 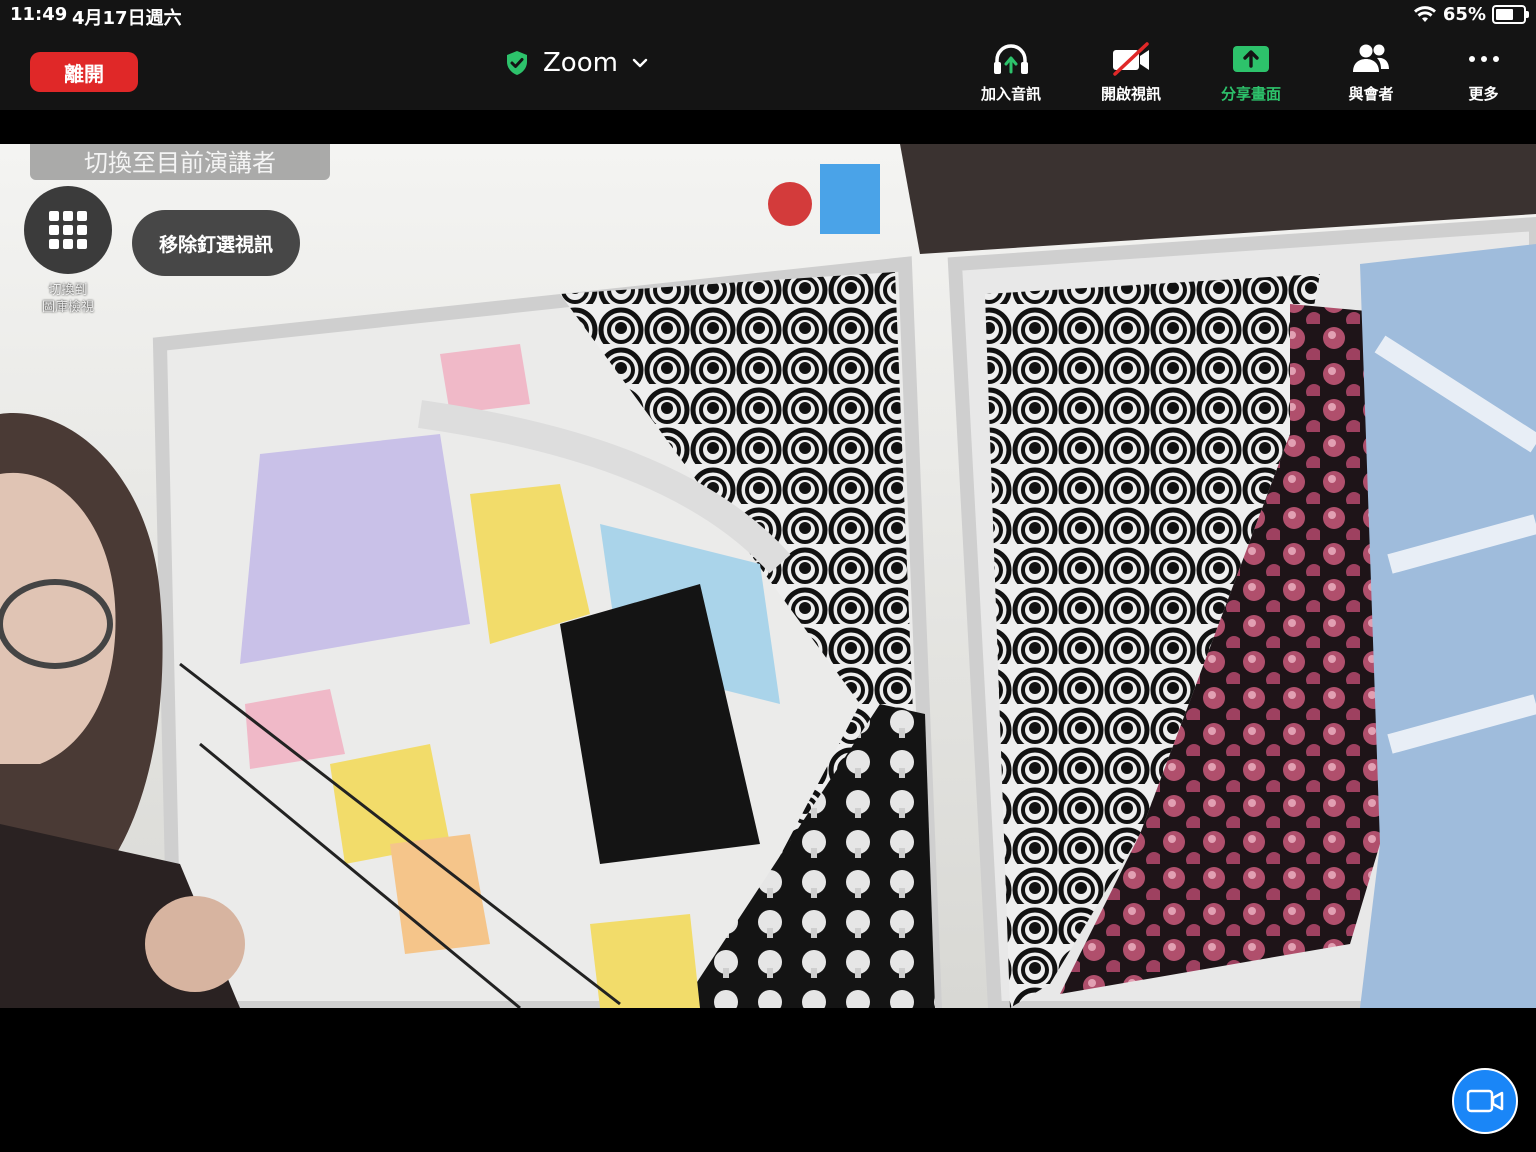 What do you see at coordinates (1251, 73) in the screenshot?
I see `share-screen-button: 分享畫面` at bounding box center [1251, 73].